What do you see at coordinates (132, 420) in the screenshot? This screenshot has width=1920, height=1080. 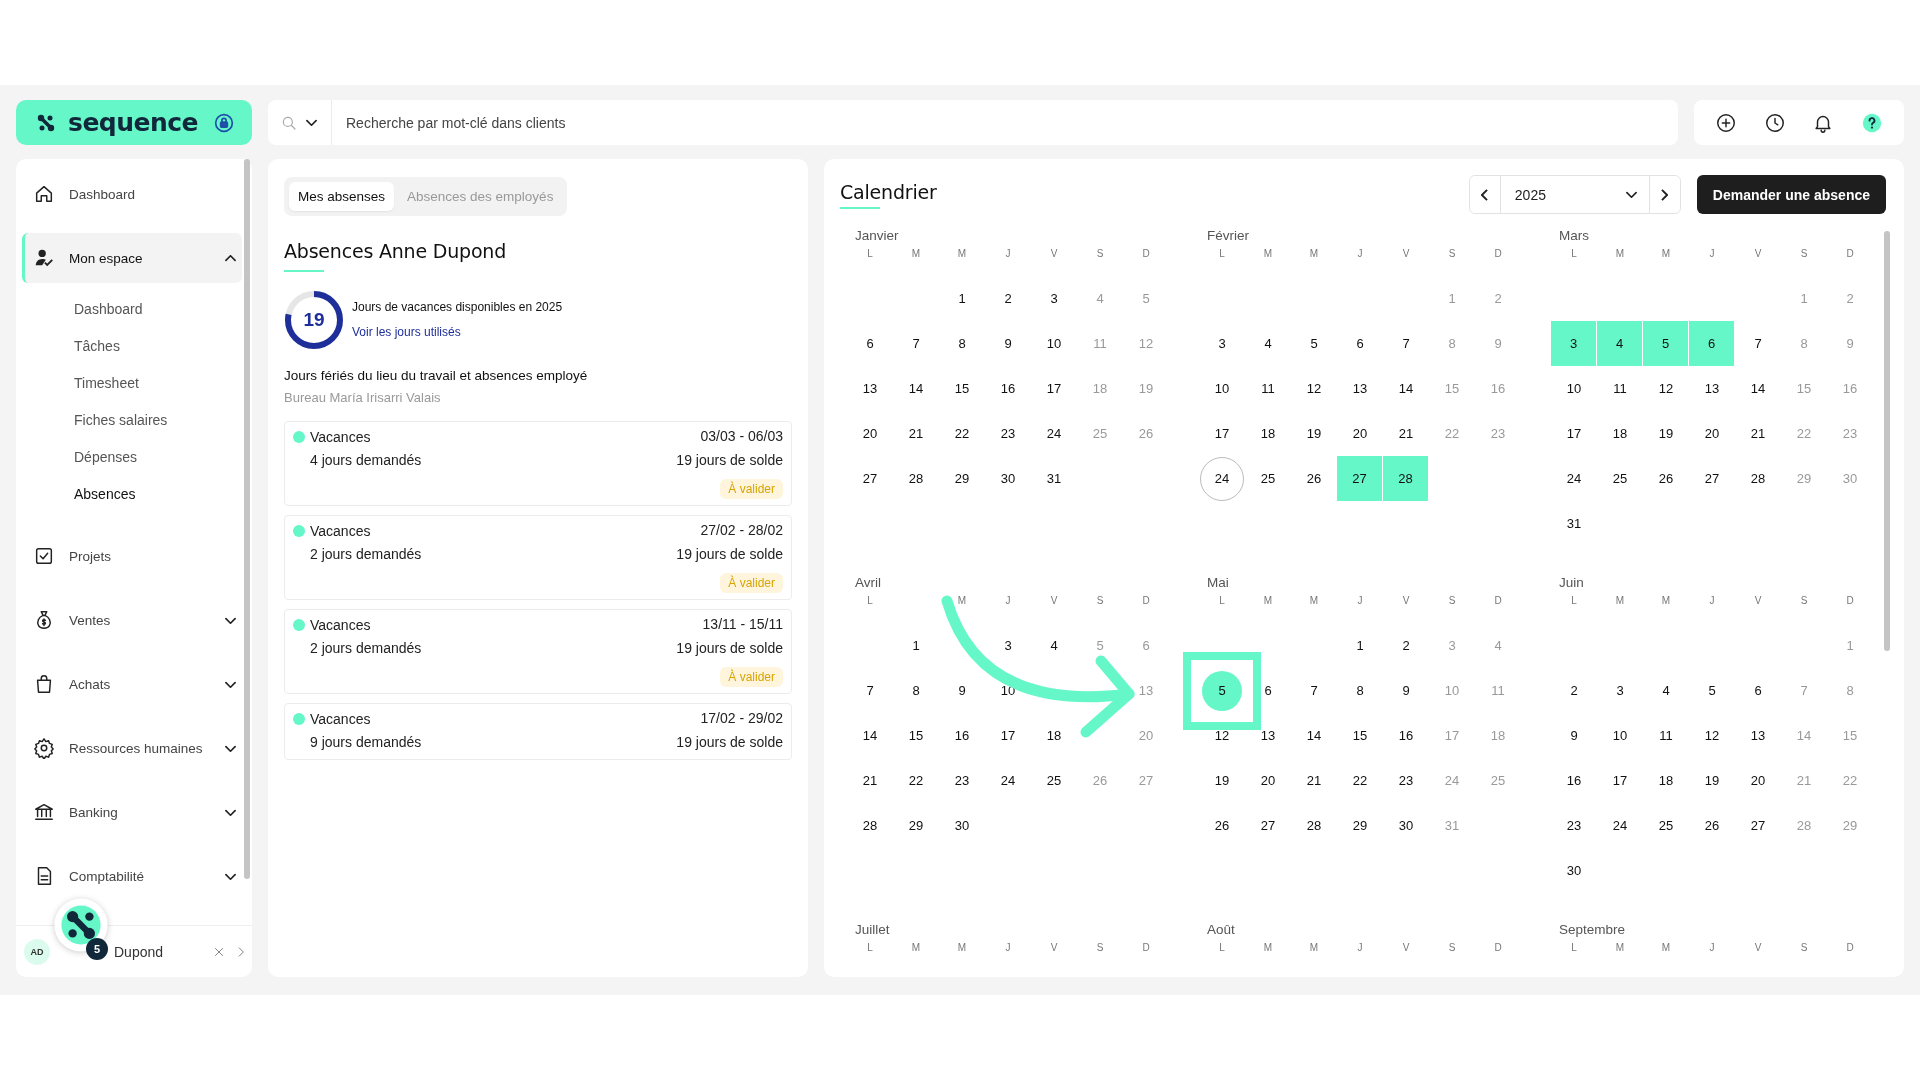 I see `submenu-item: Fiches salaires` at bounding box center [132, 420].